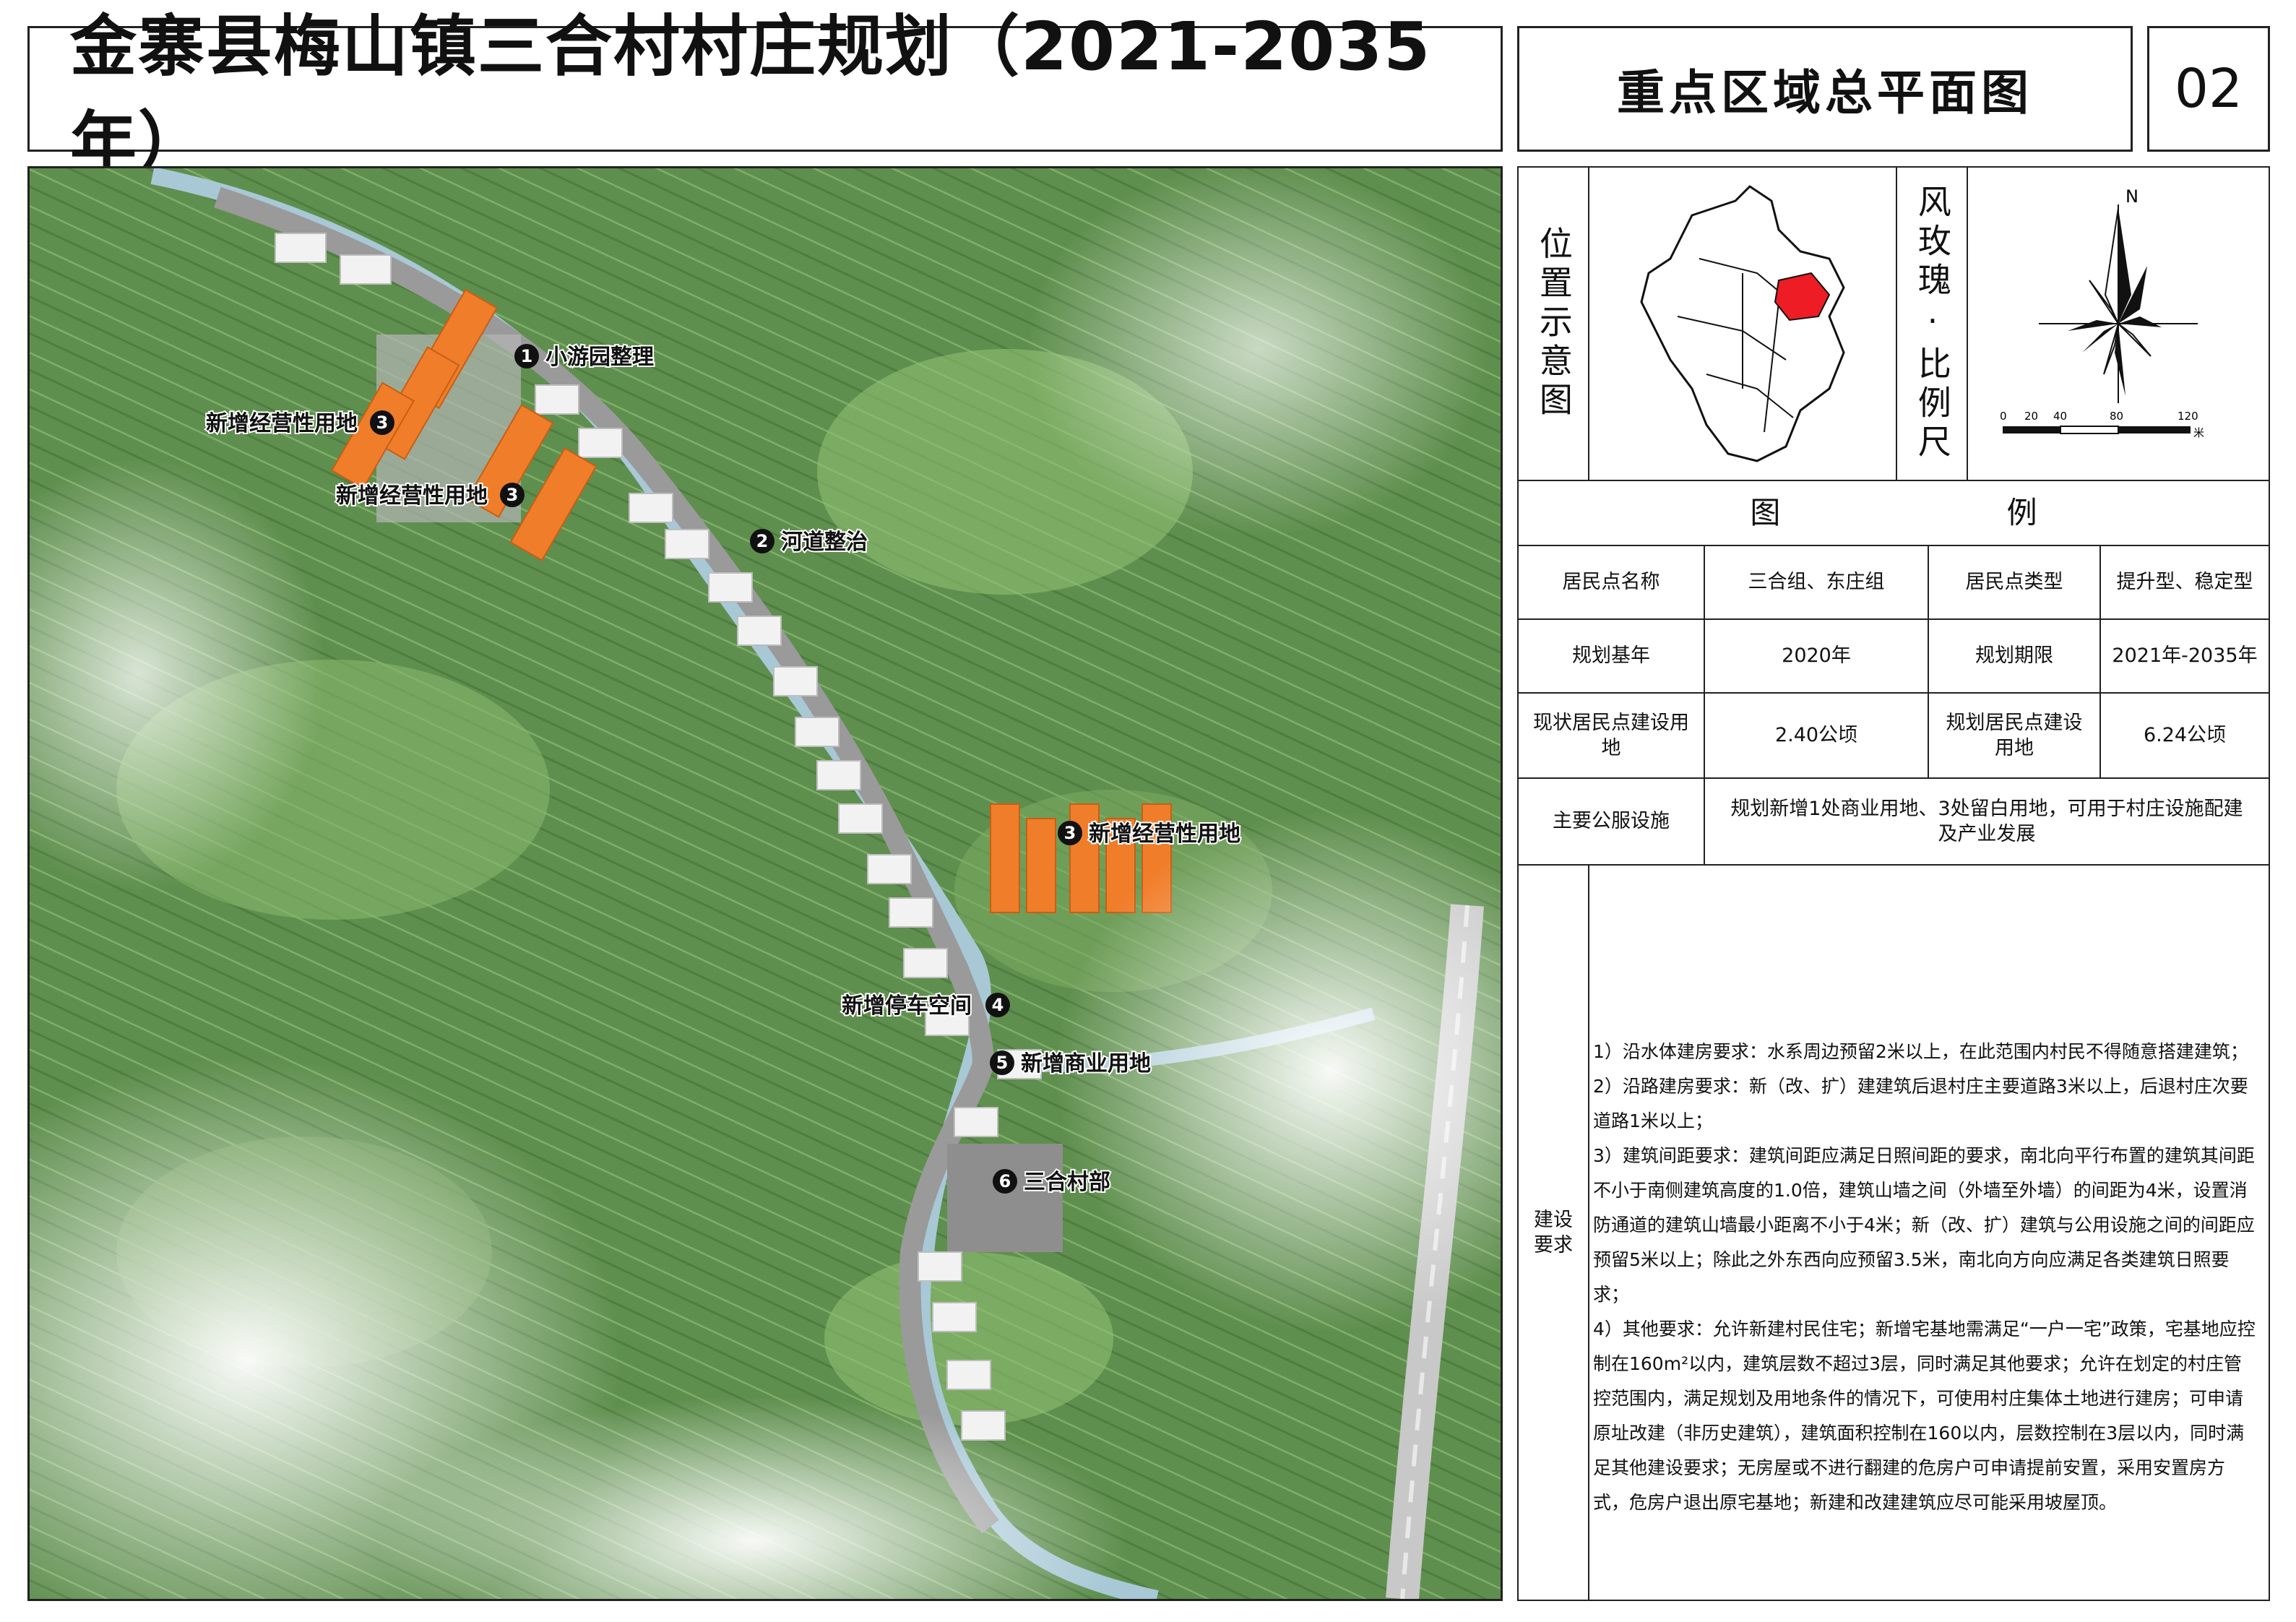 The image size is (2296, 1622). I want to click on legend-value: 2020年, so click(1816, 656).